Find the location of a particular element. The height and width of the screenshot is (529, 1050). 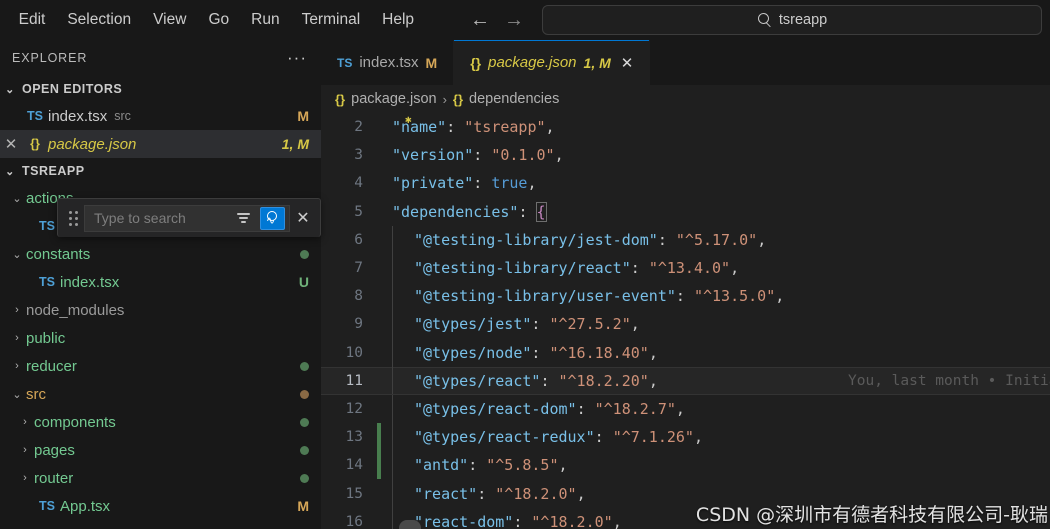

editor-tab-bar: TS index.tsx M {} package.json 1, M ✕ is located at coordinates (685, 62).